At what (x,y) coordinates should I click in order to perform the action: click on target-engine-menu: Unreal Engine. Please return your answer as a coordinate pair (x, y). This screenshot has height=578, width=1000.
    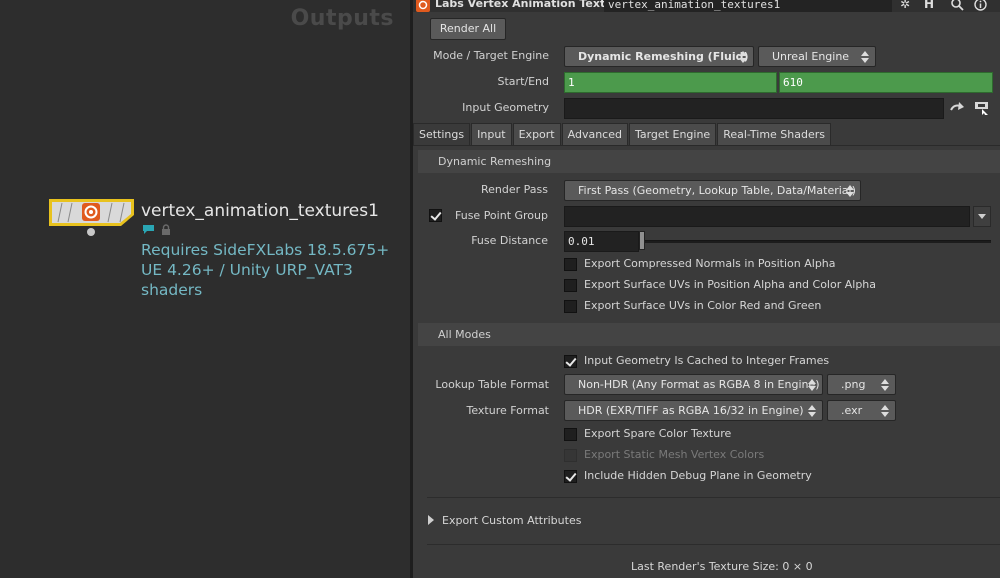
    Looking at the image, I should click on (817, 56).